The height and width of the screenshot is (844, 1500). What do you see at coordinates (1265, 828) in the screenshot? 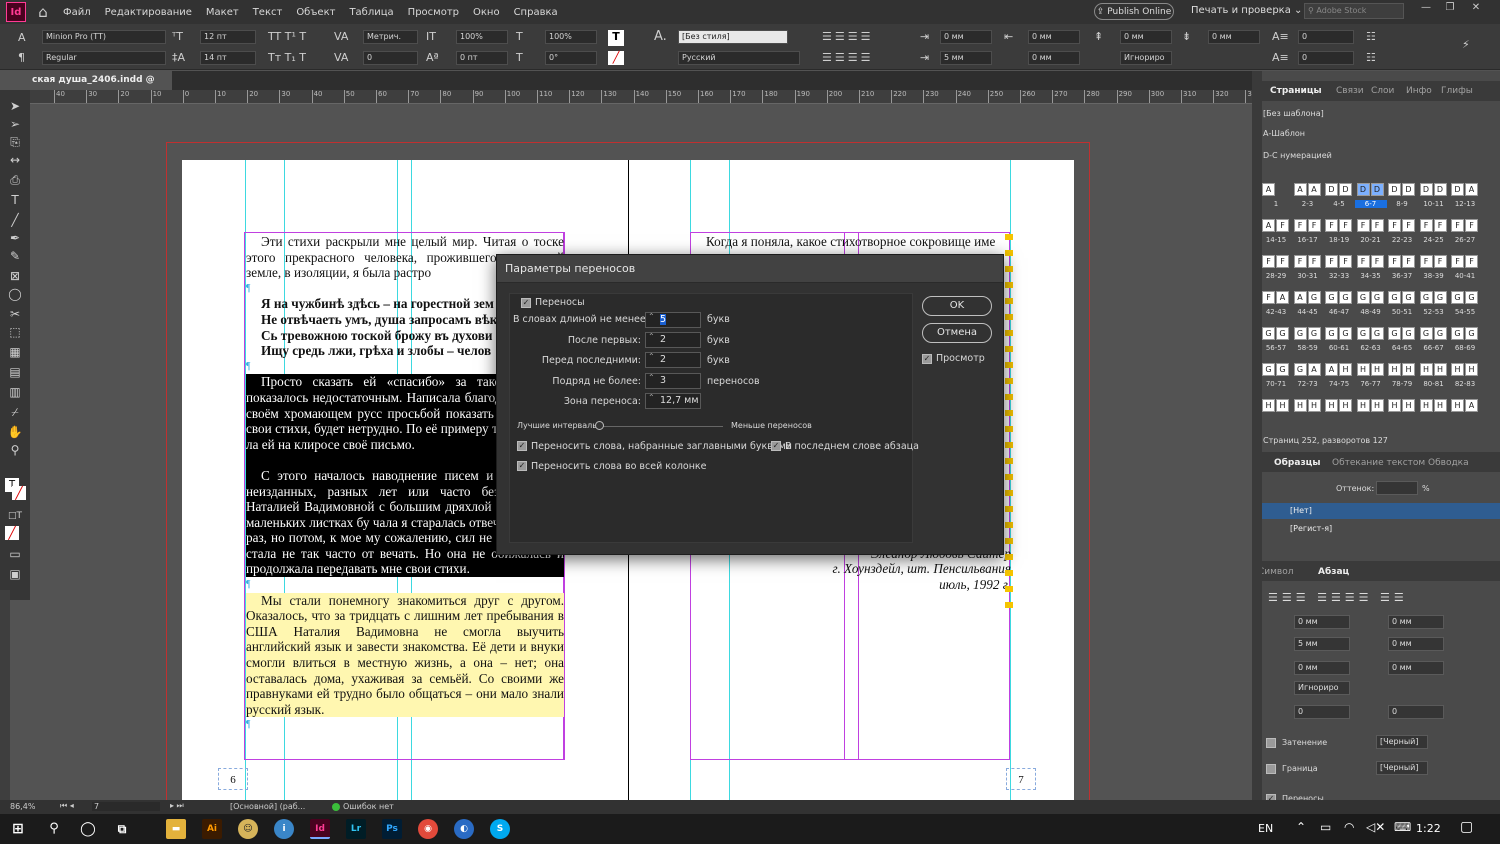
I see `language-indicator: EN` at bounding box center [1265, 828].